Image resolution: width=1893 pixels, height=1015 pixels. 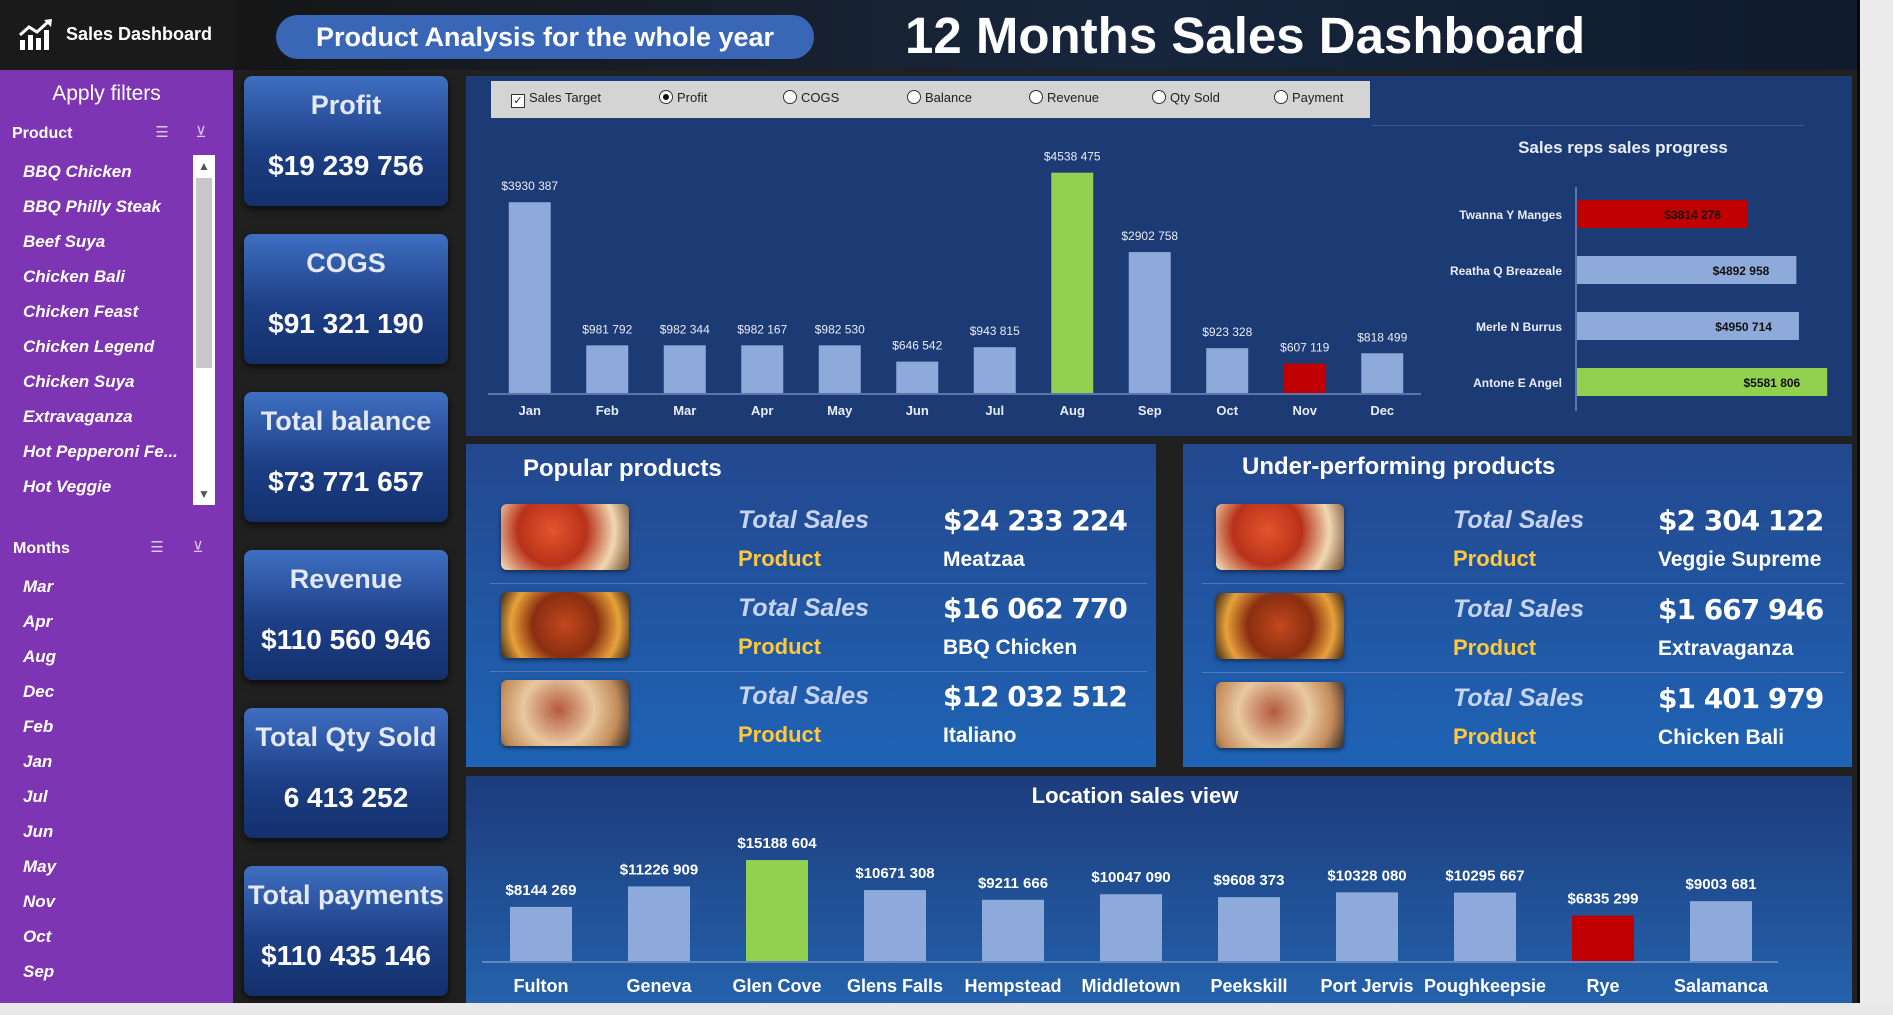 I want to click on product-slicer-item: Extravaganza, so click(x=78, y=417).